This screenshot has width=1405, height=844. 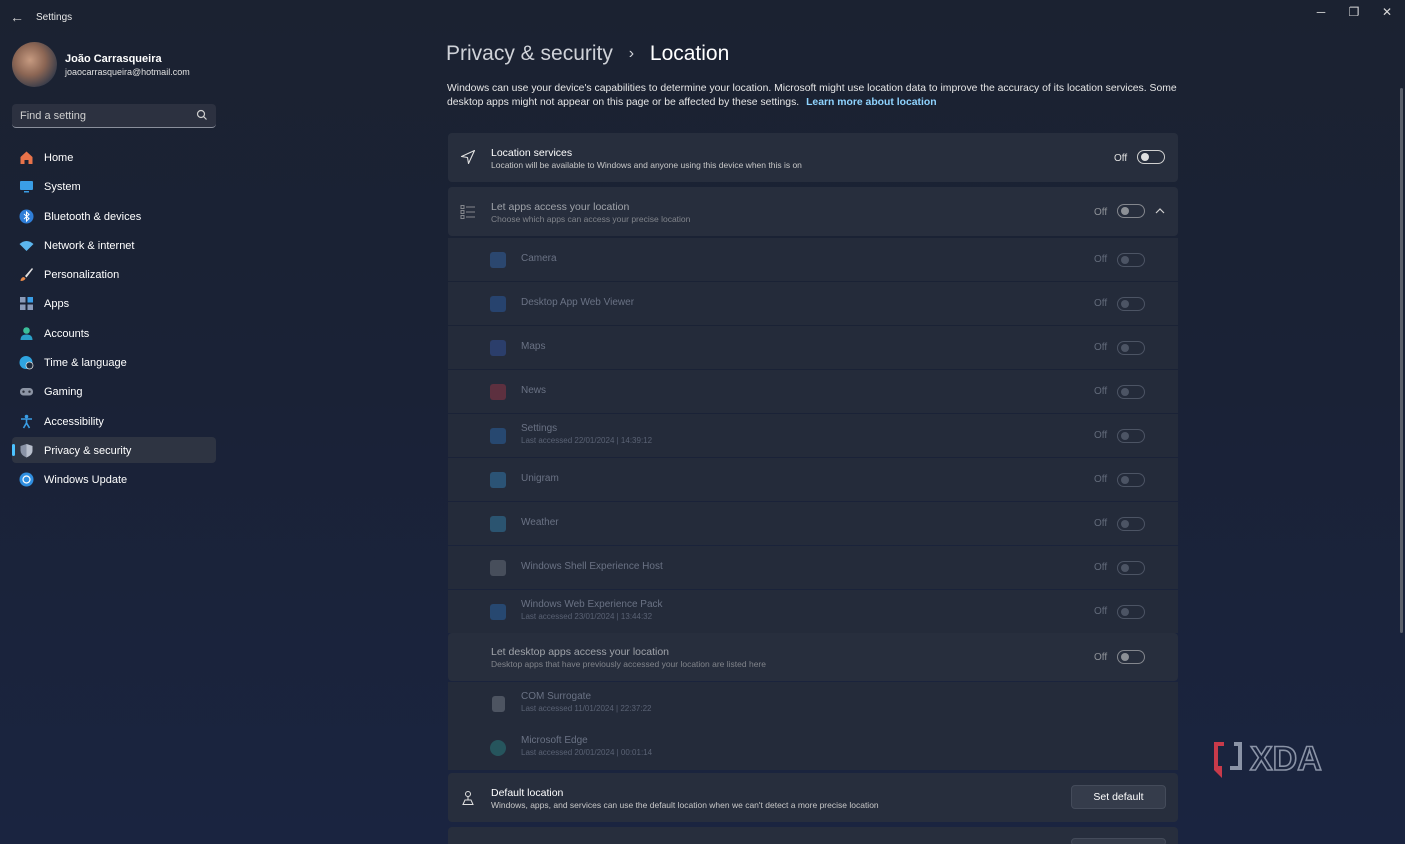 I want to click on sidebar-item-bluetooth: Bluetooth & devices, so click(x=114, y=216).